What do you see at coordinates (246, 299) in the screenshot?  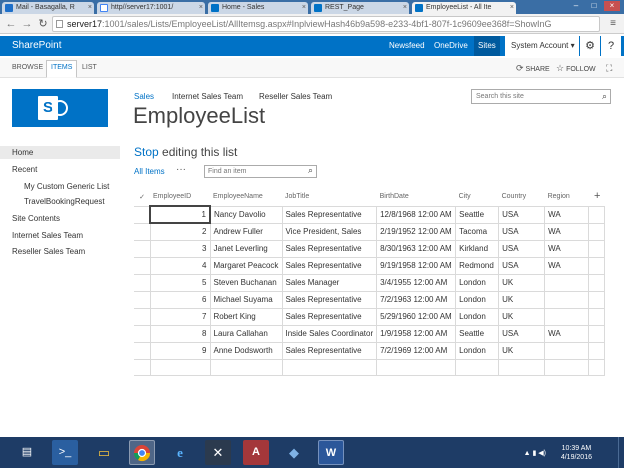 I see `cell-employeename: Michael Suyama` at bounding box center [246, 299].